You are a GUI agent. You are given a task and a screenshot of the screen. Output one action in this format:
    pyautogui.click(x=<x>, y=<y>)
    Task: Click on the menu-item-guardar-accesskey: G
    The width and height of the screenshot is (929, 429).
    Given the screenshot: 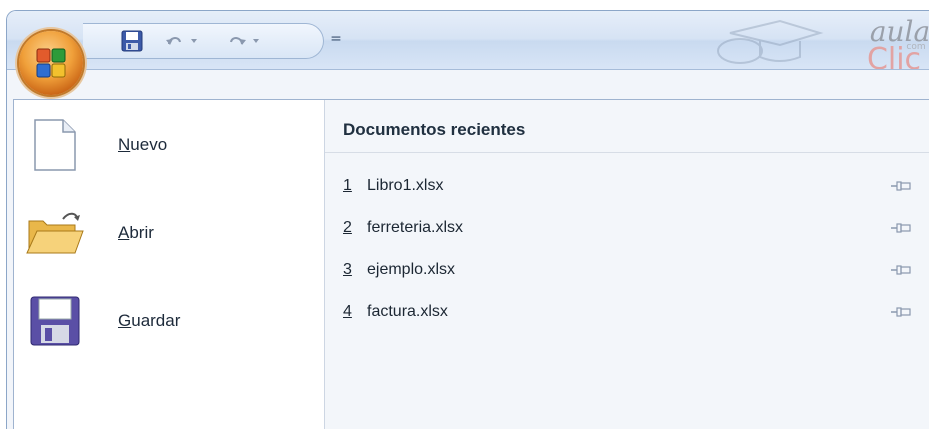 What is the action you would take?
    pyautogui.click(x=125, y=320)
    